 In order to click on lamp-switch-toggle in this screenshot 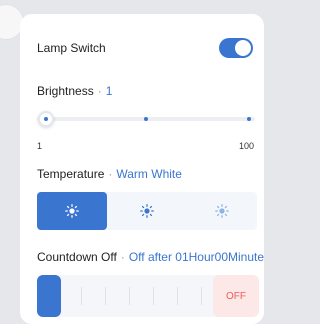, I will do `click(236, 48)`.